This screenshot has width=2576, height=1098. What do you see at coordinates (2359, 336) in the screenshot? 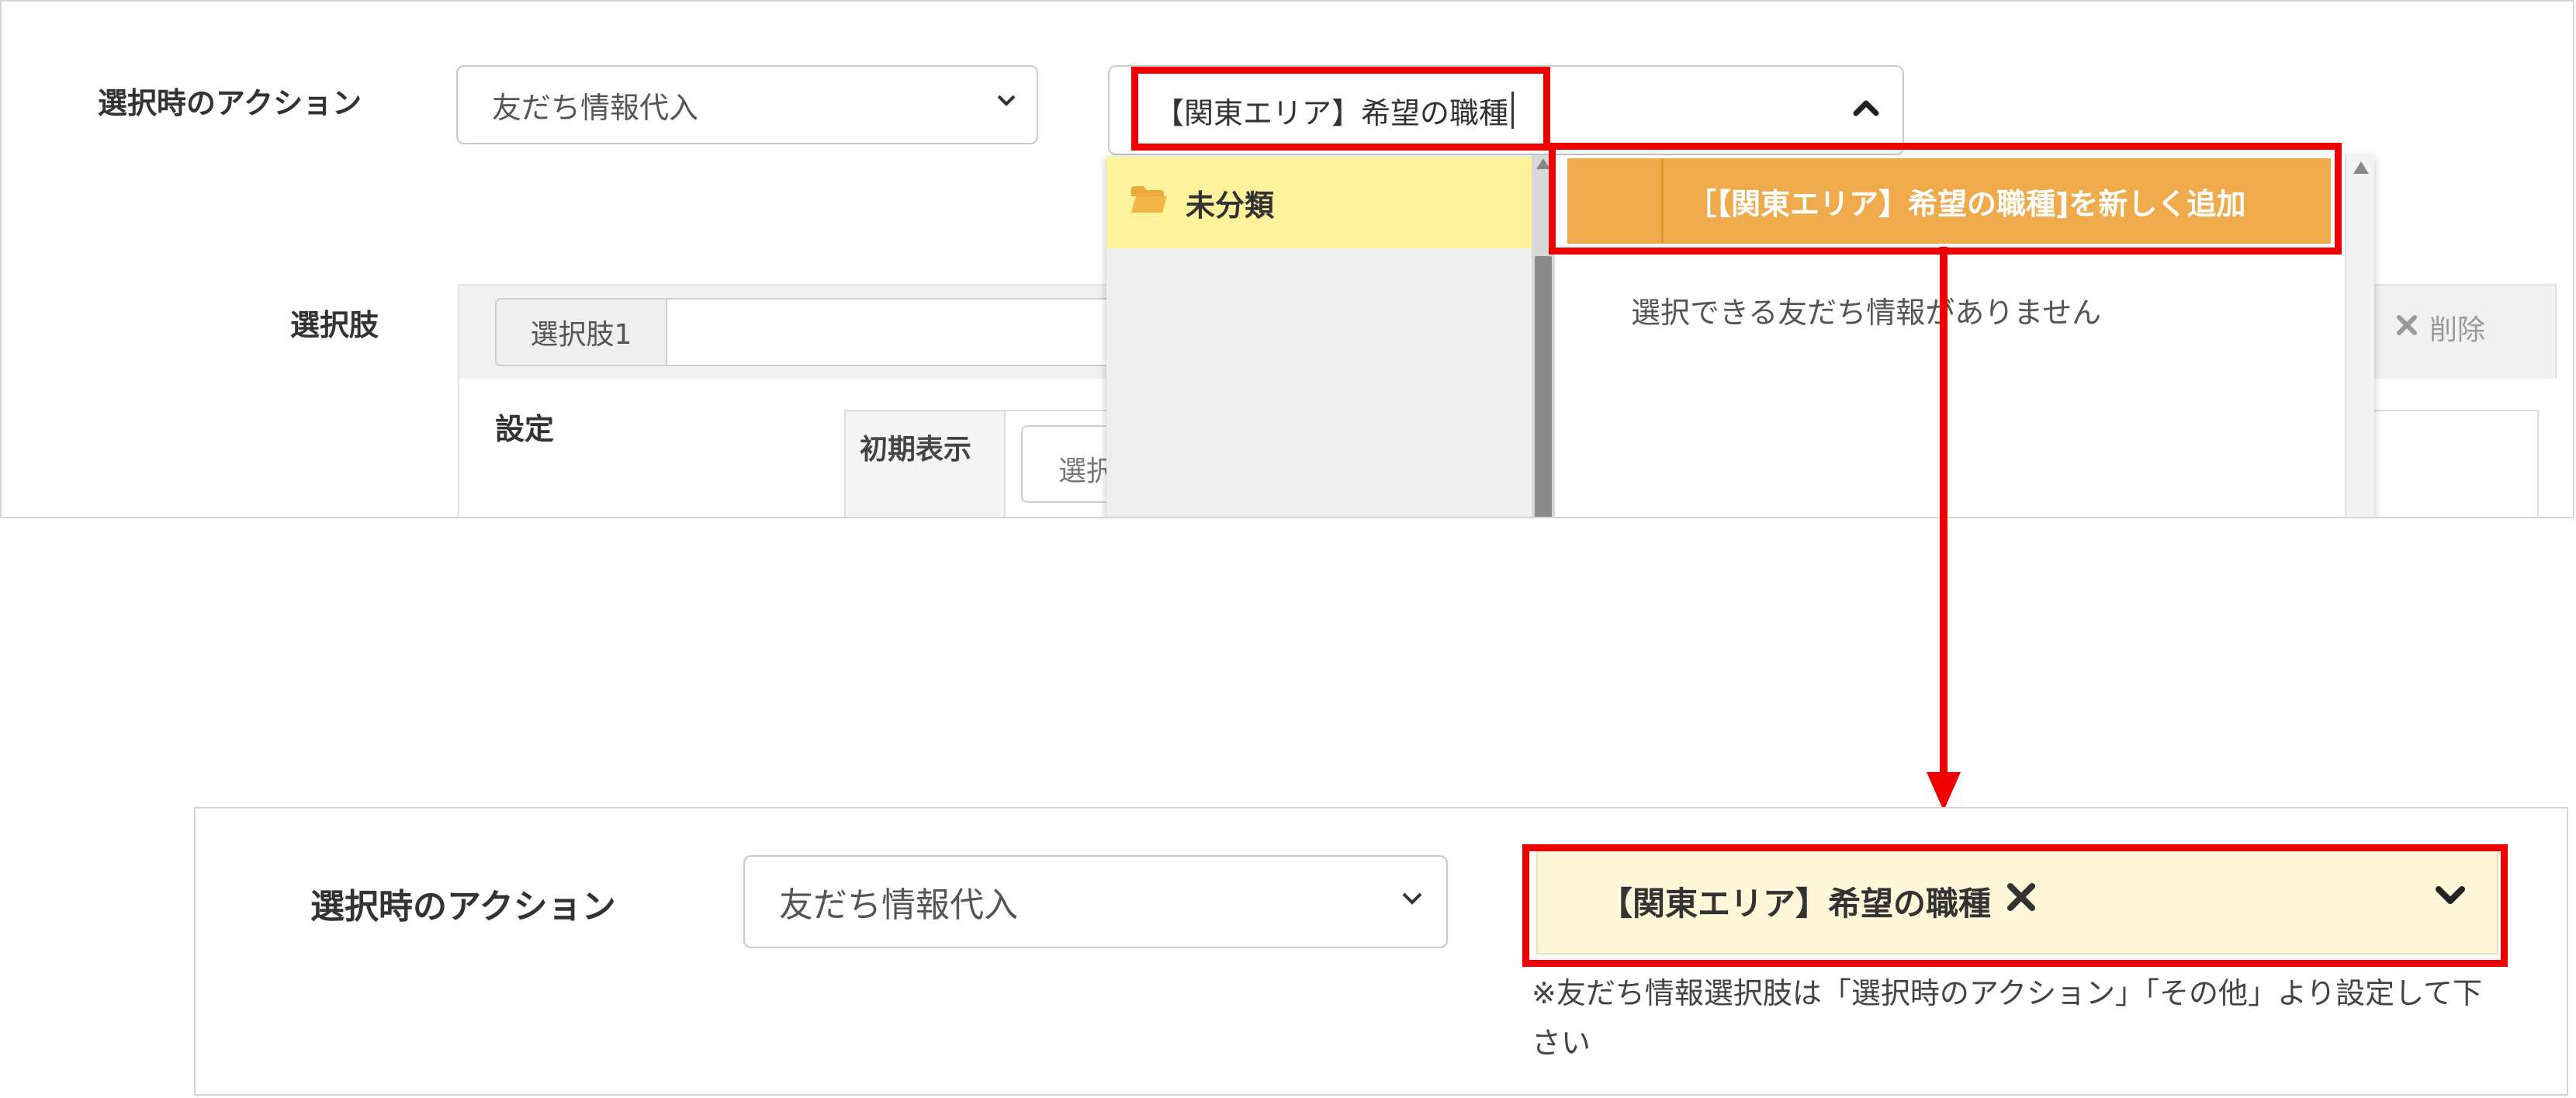
I see `option-scrollbar` at bounding box center [2359, 336].